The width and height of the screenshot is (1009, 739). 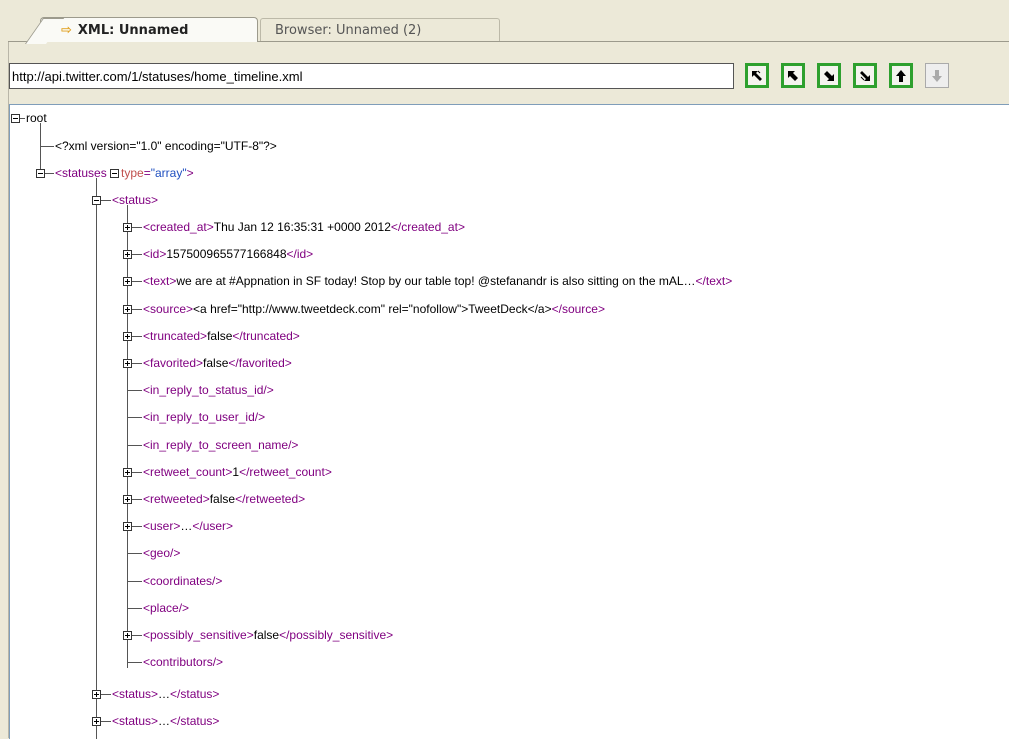 I want to click on close-tag: </created_at>, so click(x=427, y=227).